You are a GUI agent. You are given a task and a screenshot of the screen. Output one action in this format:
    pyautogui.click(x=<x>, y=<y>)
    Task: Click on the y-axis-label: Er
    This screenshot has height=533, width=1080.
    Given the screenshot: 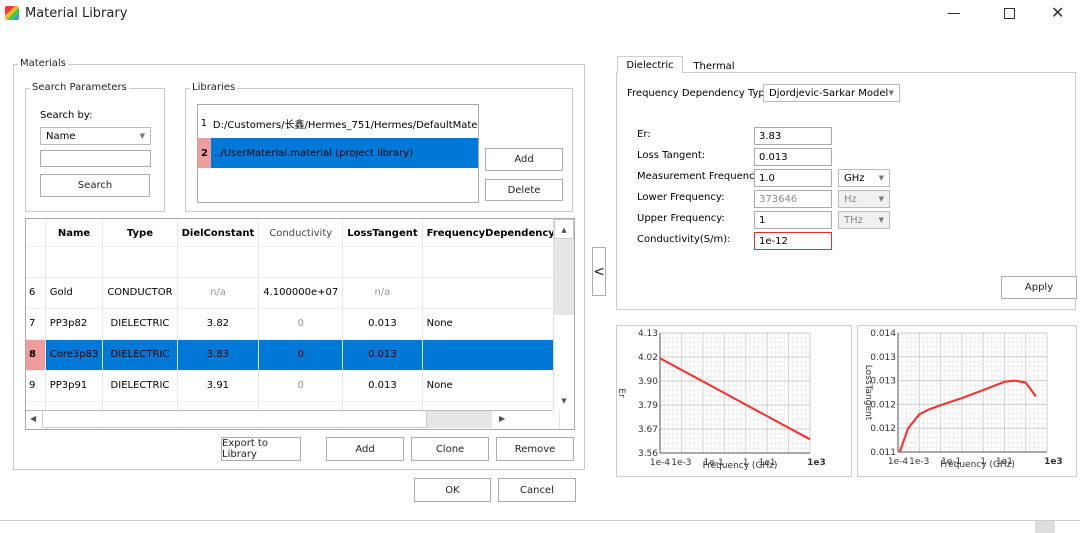 What is the action you would take?
    pyautogui.click(x=621, y=393)
    